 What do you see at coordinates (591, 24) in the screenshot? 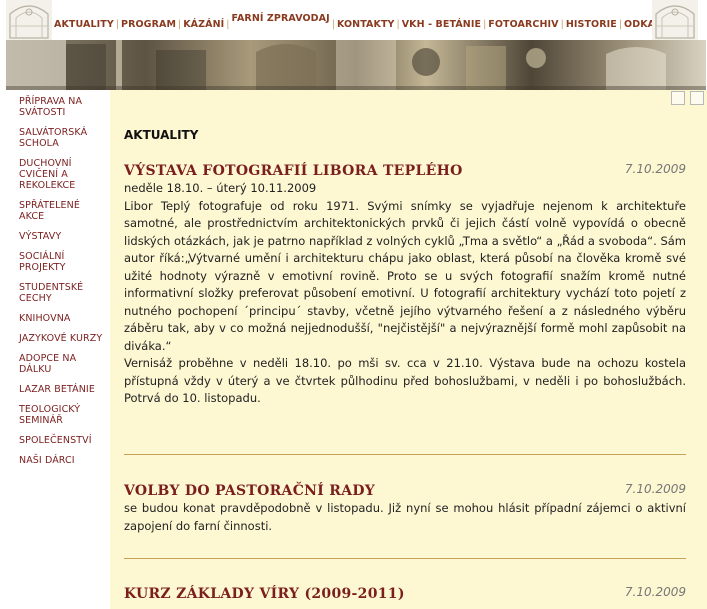
I see `nav-historie: HISTORIE` at bounding box center [591, 24].